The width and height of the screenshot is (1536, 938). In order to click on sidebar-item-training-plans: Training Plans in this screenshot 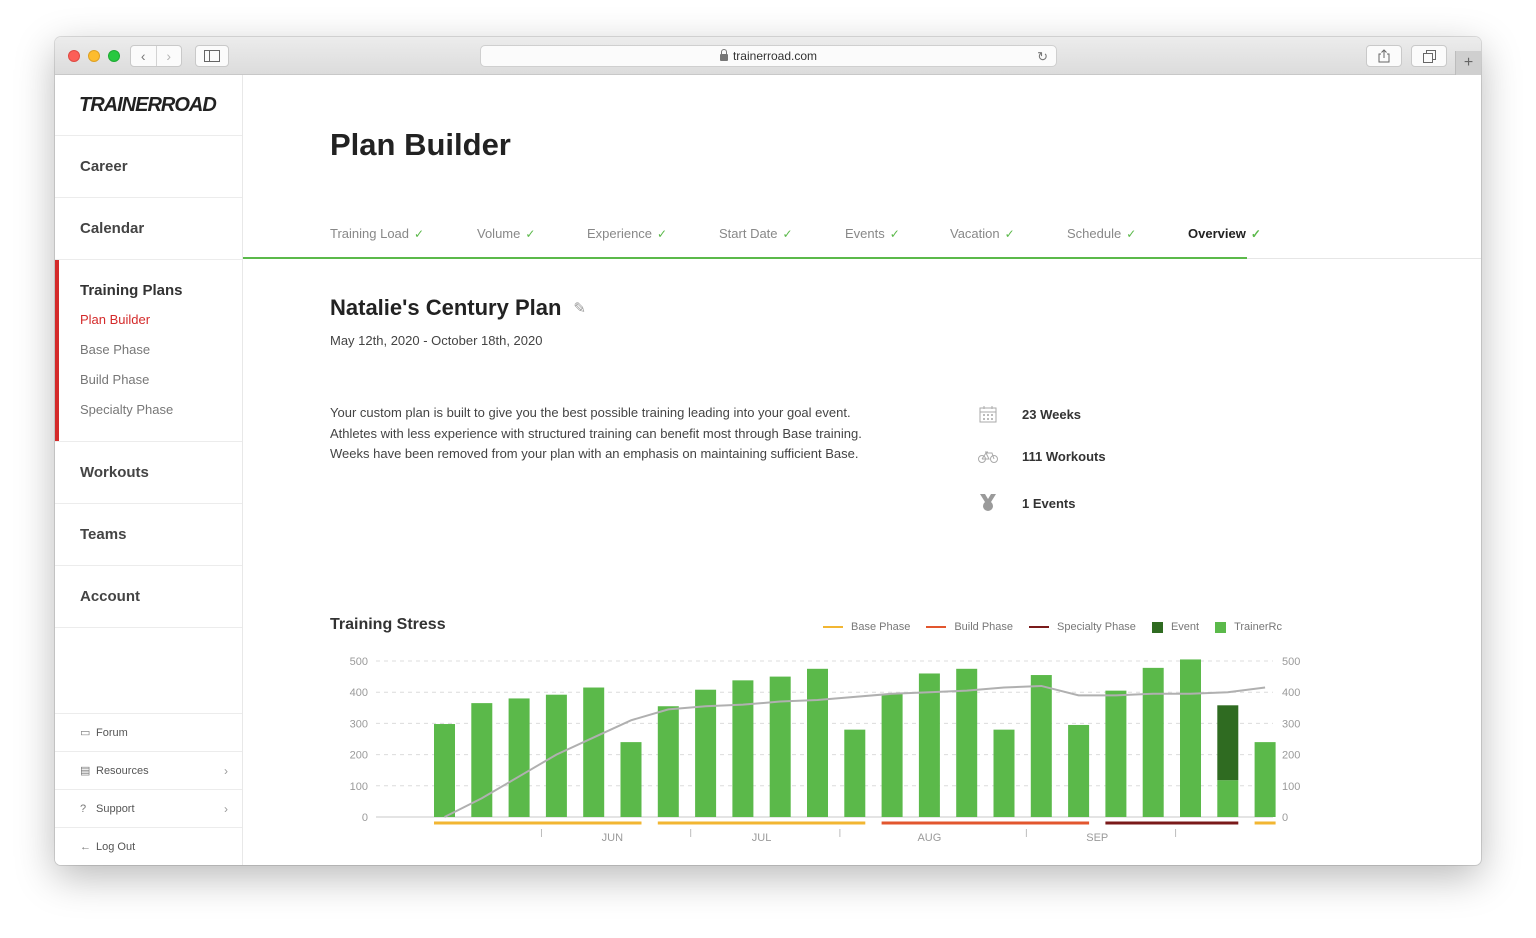, I will do `click(161, 290)`.